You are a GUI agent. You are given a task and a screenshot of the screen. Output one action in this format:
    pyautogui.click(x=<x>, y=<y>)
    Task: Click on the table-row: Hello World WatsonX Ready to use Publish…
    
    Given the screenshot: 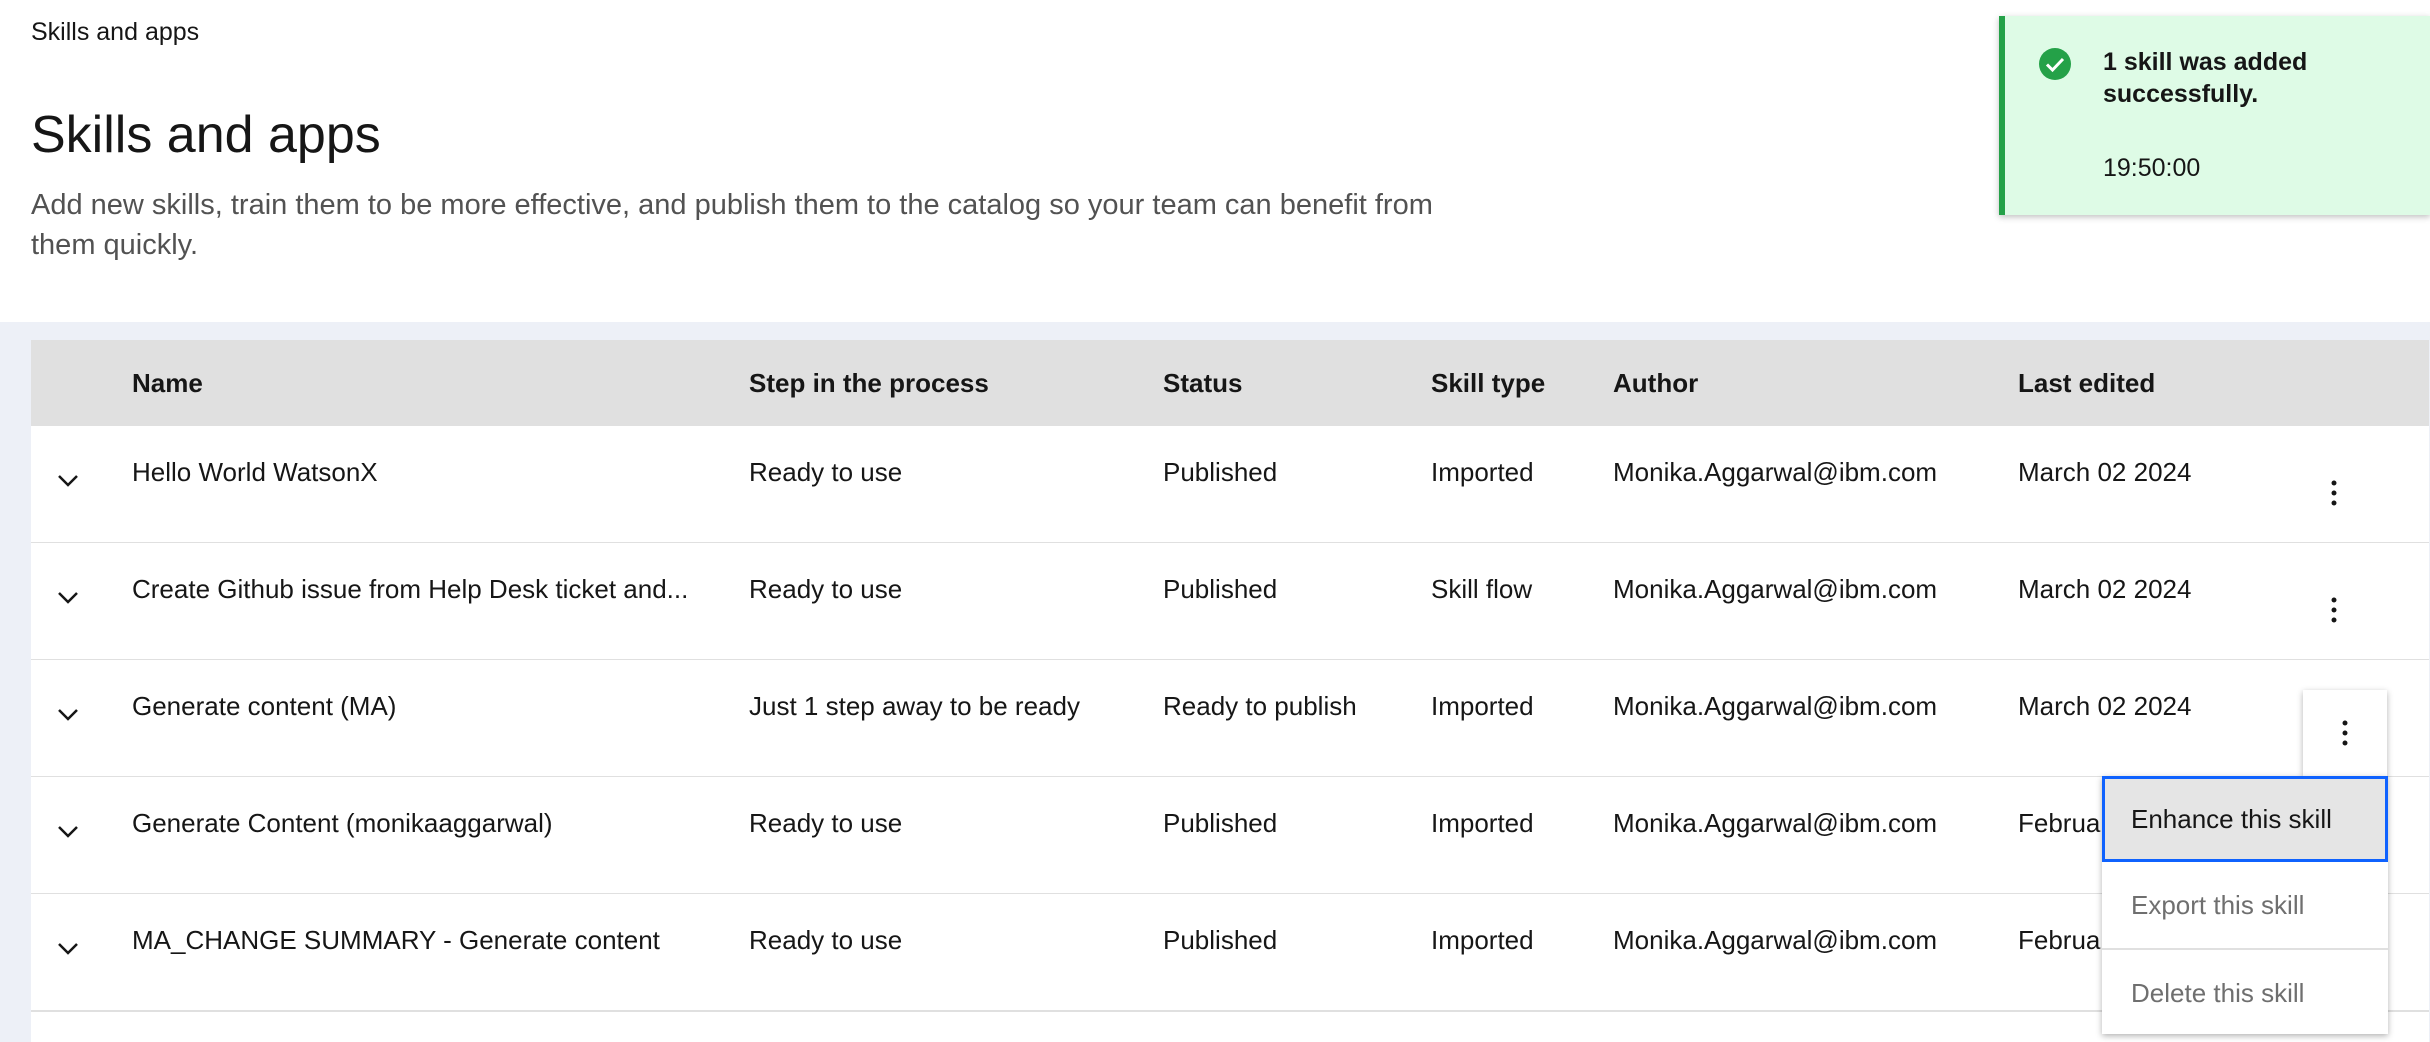 What is the action you would take?
    pyautogui.click(x=1230, y=485)
    